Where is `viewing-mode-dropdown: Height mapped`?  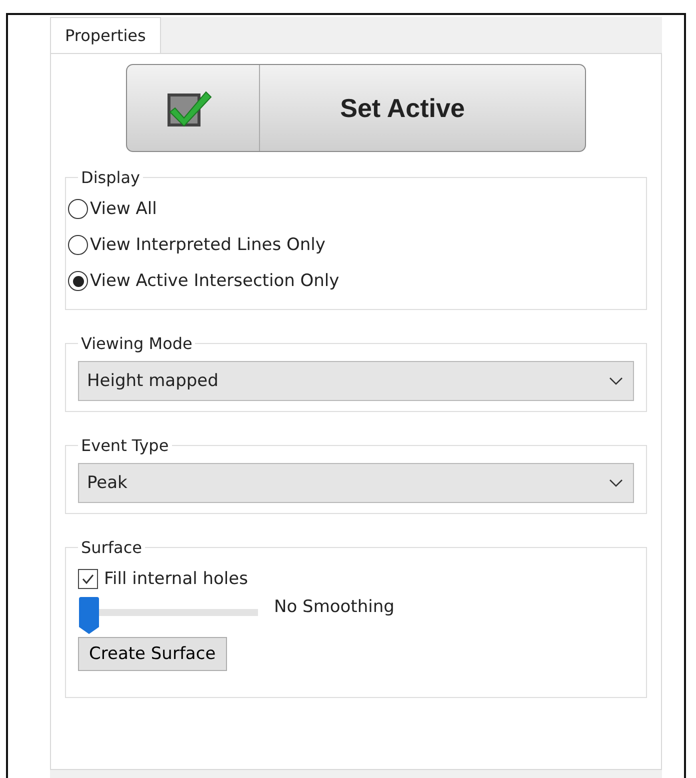
viewing-mode-dropdown: Height mapped is located at coordinates (356, 381).